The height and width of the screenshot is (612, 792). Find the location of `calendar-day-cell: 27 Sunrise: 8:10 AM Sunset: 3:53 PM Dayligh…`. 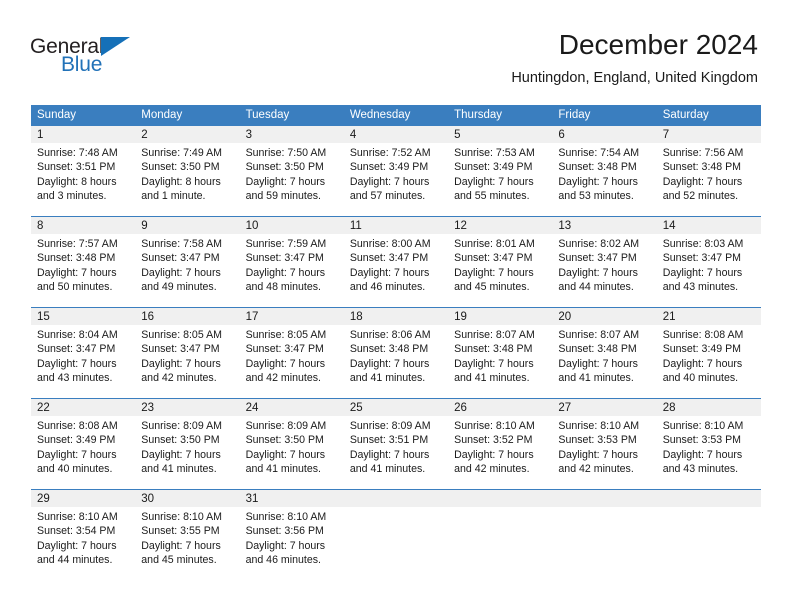

calendar-day-cell: 27 Sunrise: 8:10 AM Sunset: 3:53 PM Dayligh… is located at coordinates (604, 444).